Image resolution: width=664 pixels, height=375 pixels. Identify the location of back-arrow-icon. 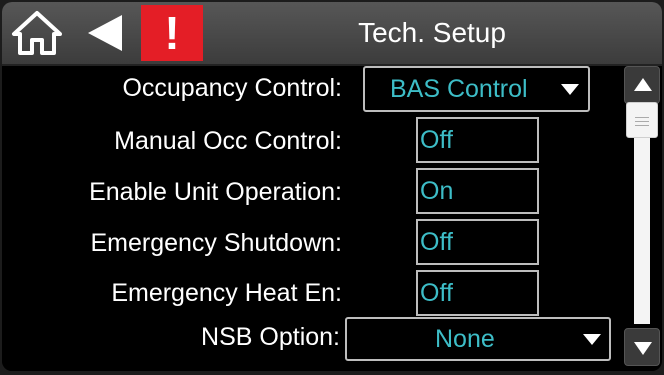
(105, 33).